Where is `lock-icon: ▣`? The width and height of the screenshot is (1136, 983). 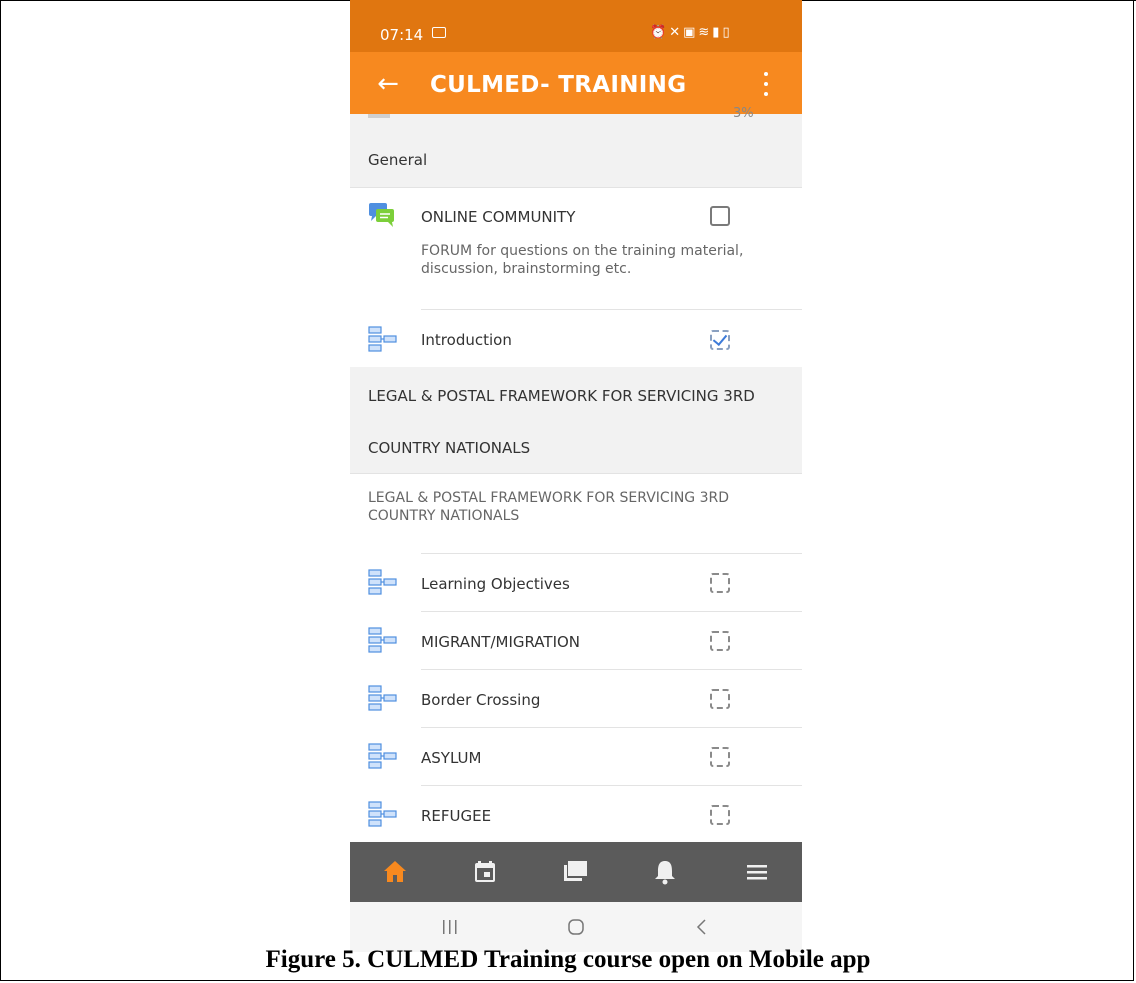
lock-icon: ▣ is located at coordinates (691, 32).